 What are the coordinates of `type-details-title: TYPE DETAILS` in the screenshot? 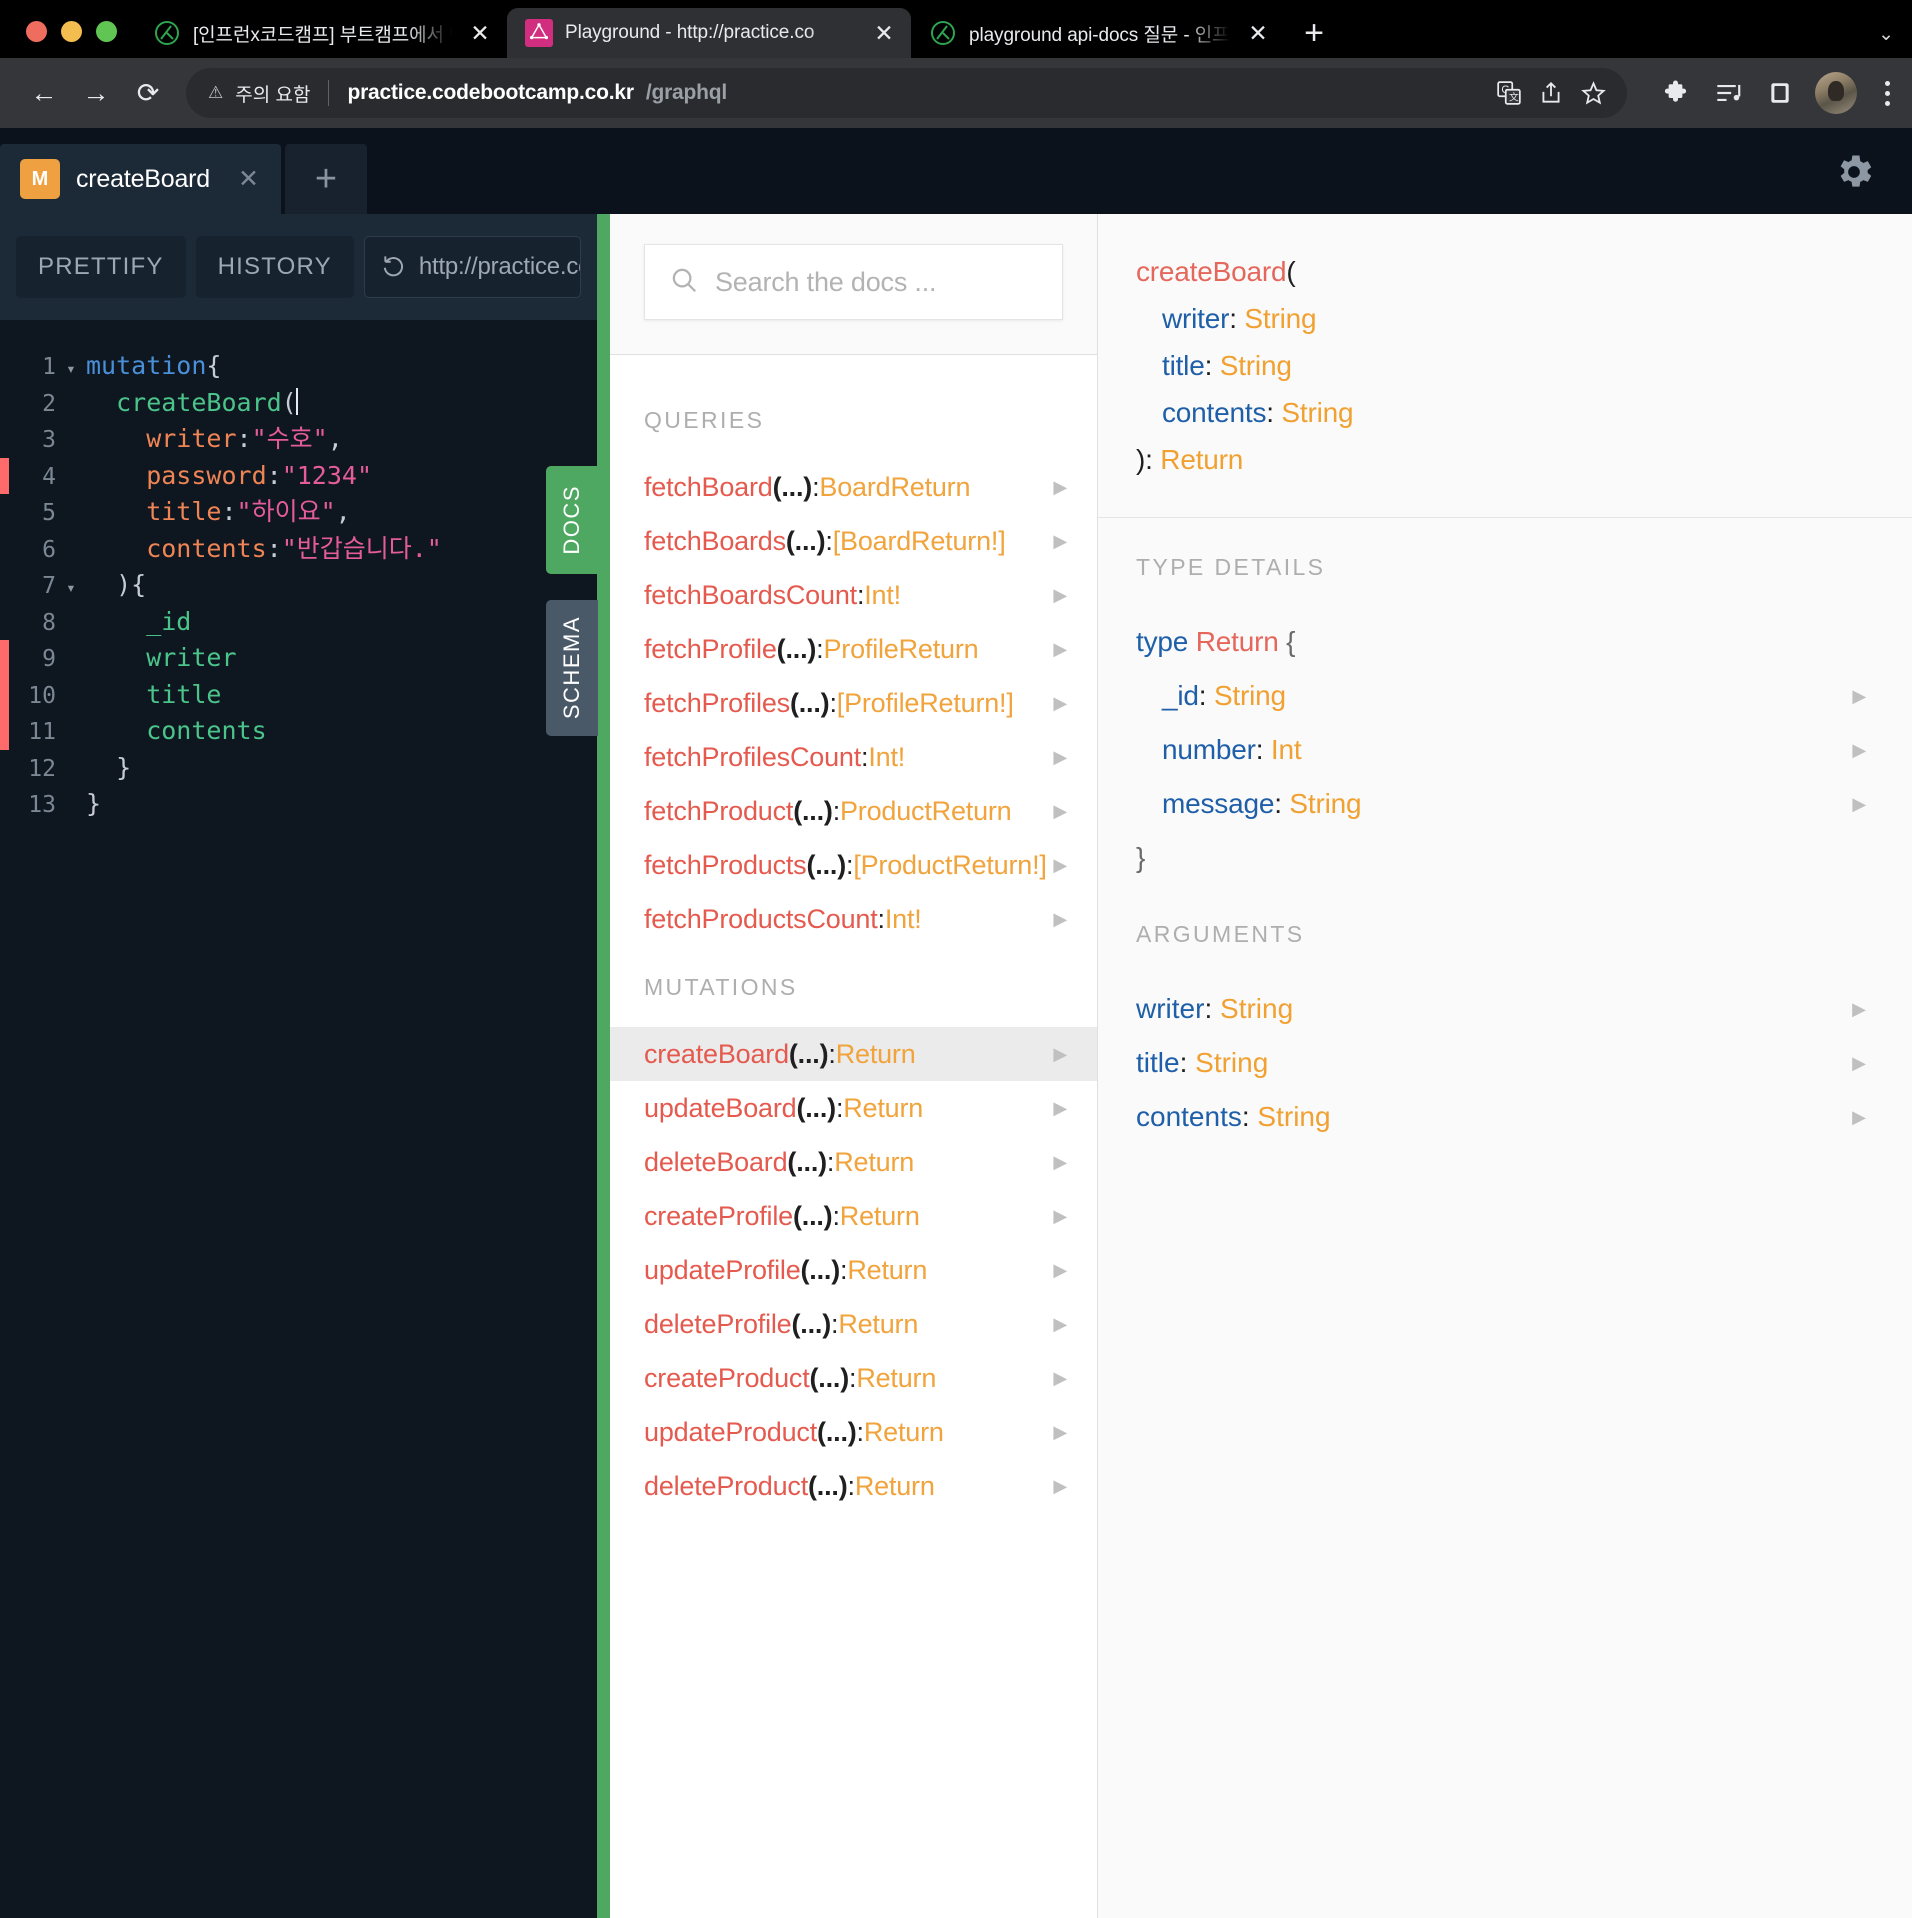 It's located at (1231, 567).